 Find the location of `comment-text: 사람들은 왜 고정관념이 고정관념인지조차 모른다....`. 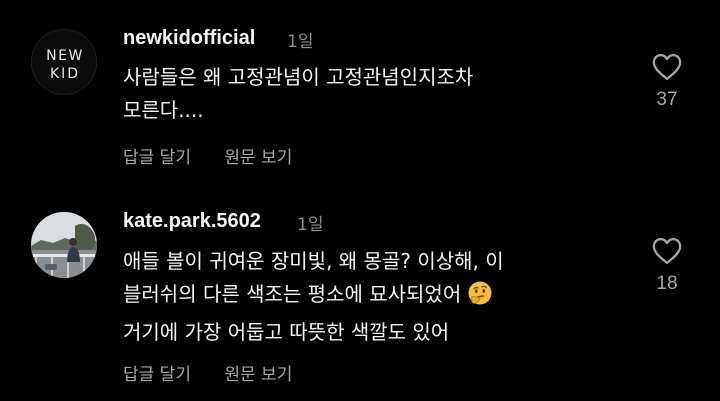

comment-text: 사람들은 왜 고정관념이 고정관념인지조차 모른다.... is located at coordinates (298, 94).